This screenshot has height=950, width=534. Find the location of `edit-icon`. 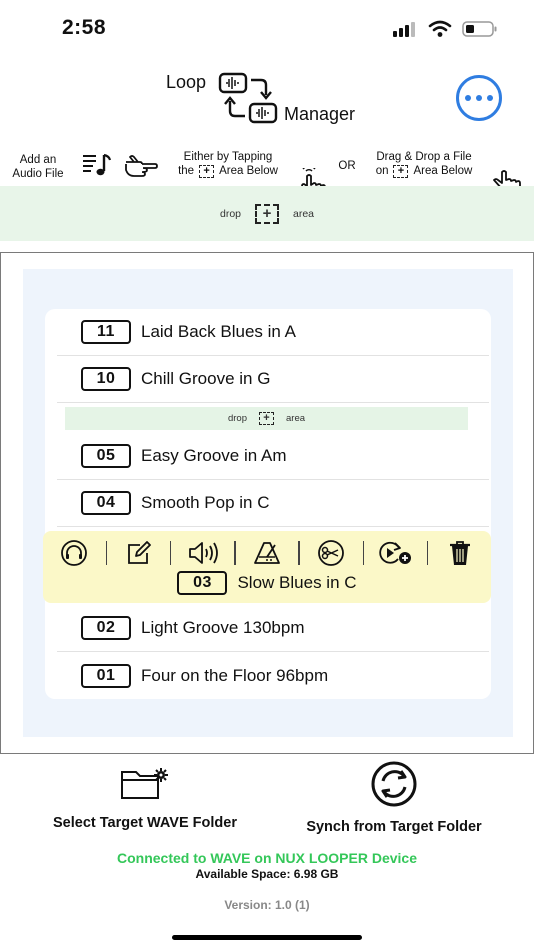

edit-icon is located at coordinates (139, 552).